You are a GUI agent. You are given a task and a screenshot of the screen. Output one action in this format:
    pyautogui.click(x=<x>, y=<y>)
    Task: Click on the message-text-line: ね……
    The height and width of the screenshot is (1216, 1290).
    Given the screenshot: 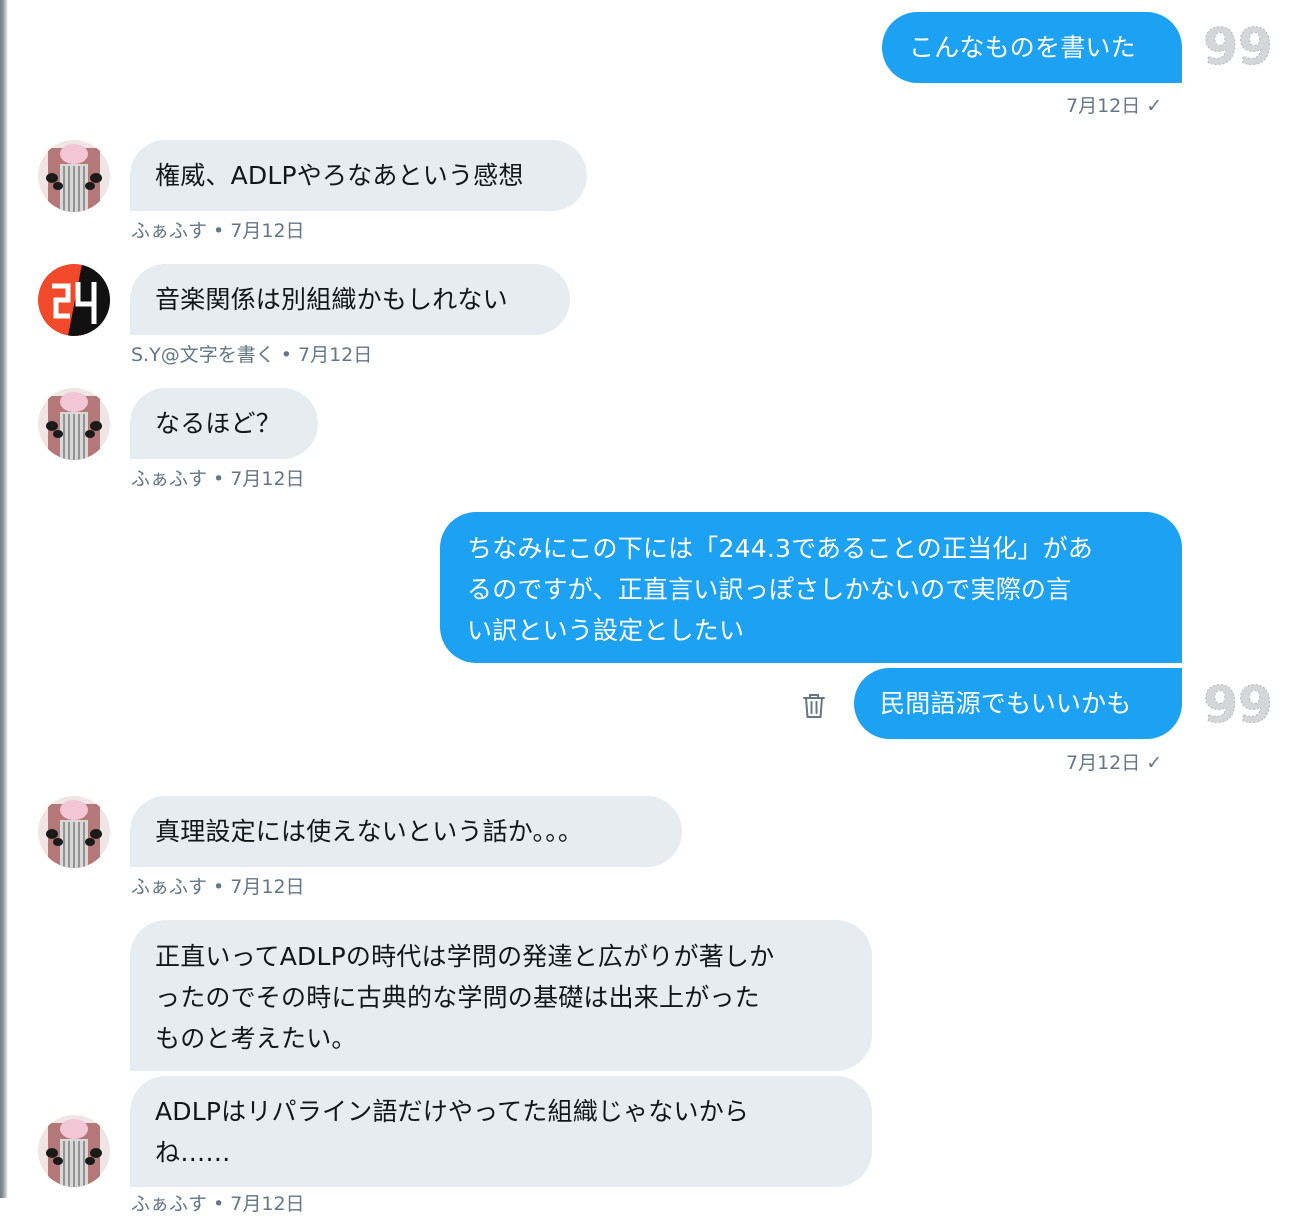 What is the action you would take?
    pyautogui.click(x=193, y=1152)
    